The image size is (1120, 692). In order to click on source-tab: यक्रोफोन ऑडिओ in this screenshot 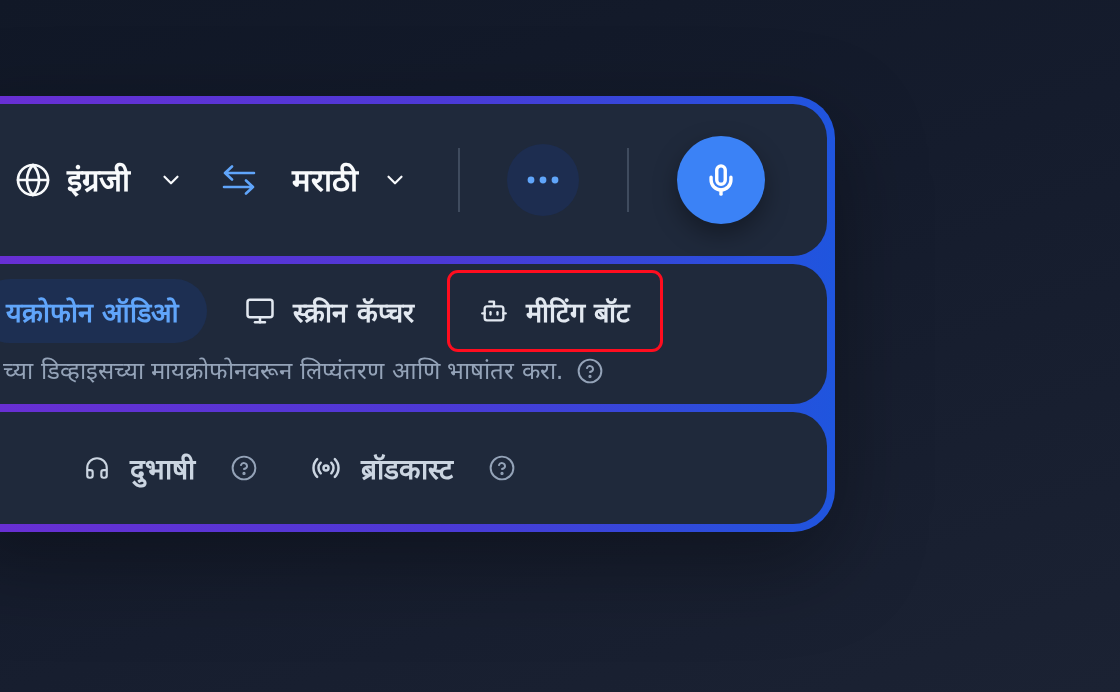, I will do `click(104, 311)`.